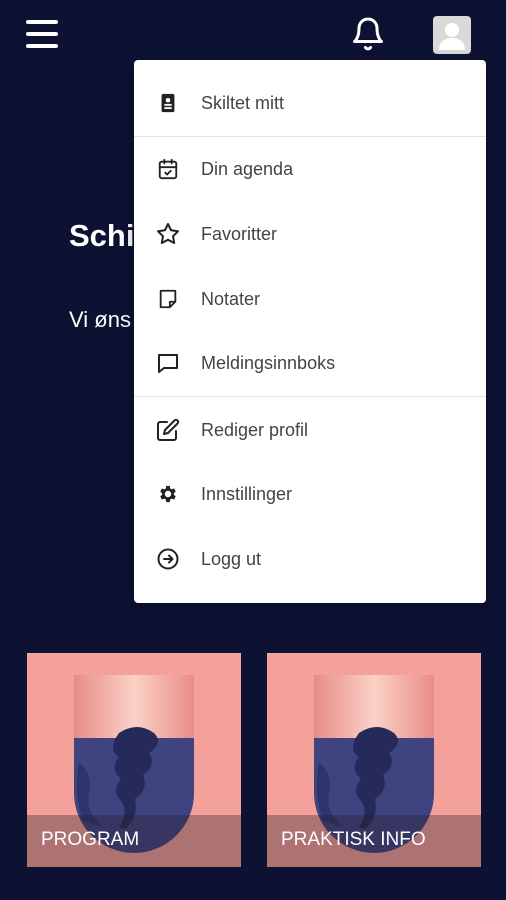 Image resolution: width=506 pixels, height=900 pixels. What do you see at coordinates (239, 233) in the screenshot?
I see `menu-item-label: Favoritter` at bounding box center [239, 233].